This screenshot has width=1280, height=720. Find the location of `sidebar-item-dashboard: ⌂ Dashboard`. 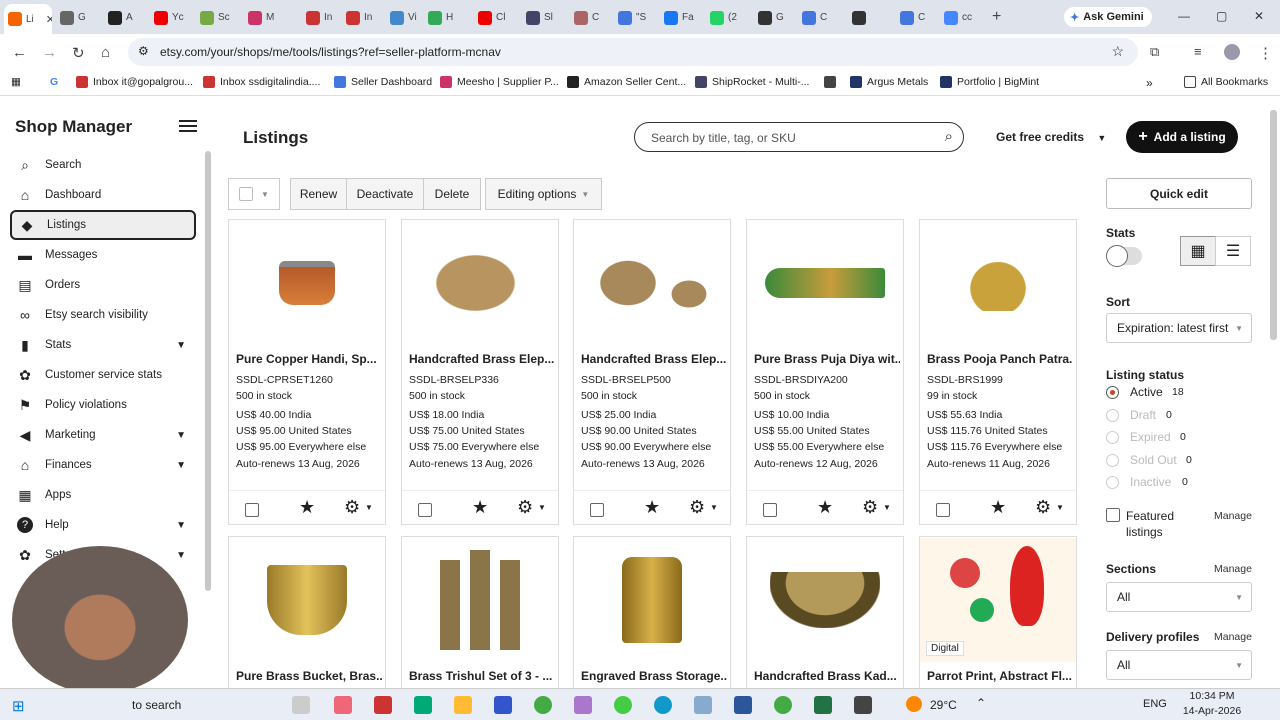

sidebar-item-dashboard: ⌂ Dashboard is located at coordinates (103, 195).